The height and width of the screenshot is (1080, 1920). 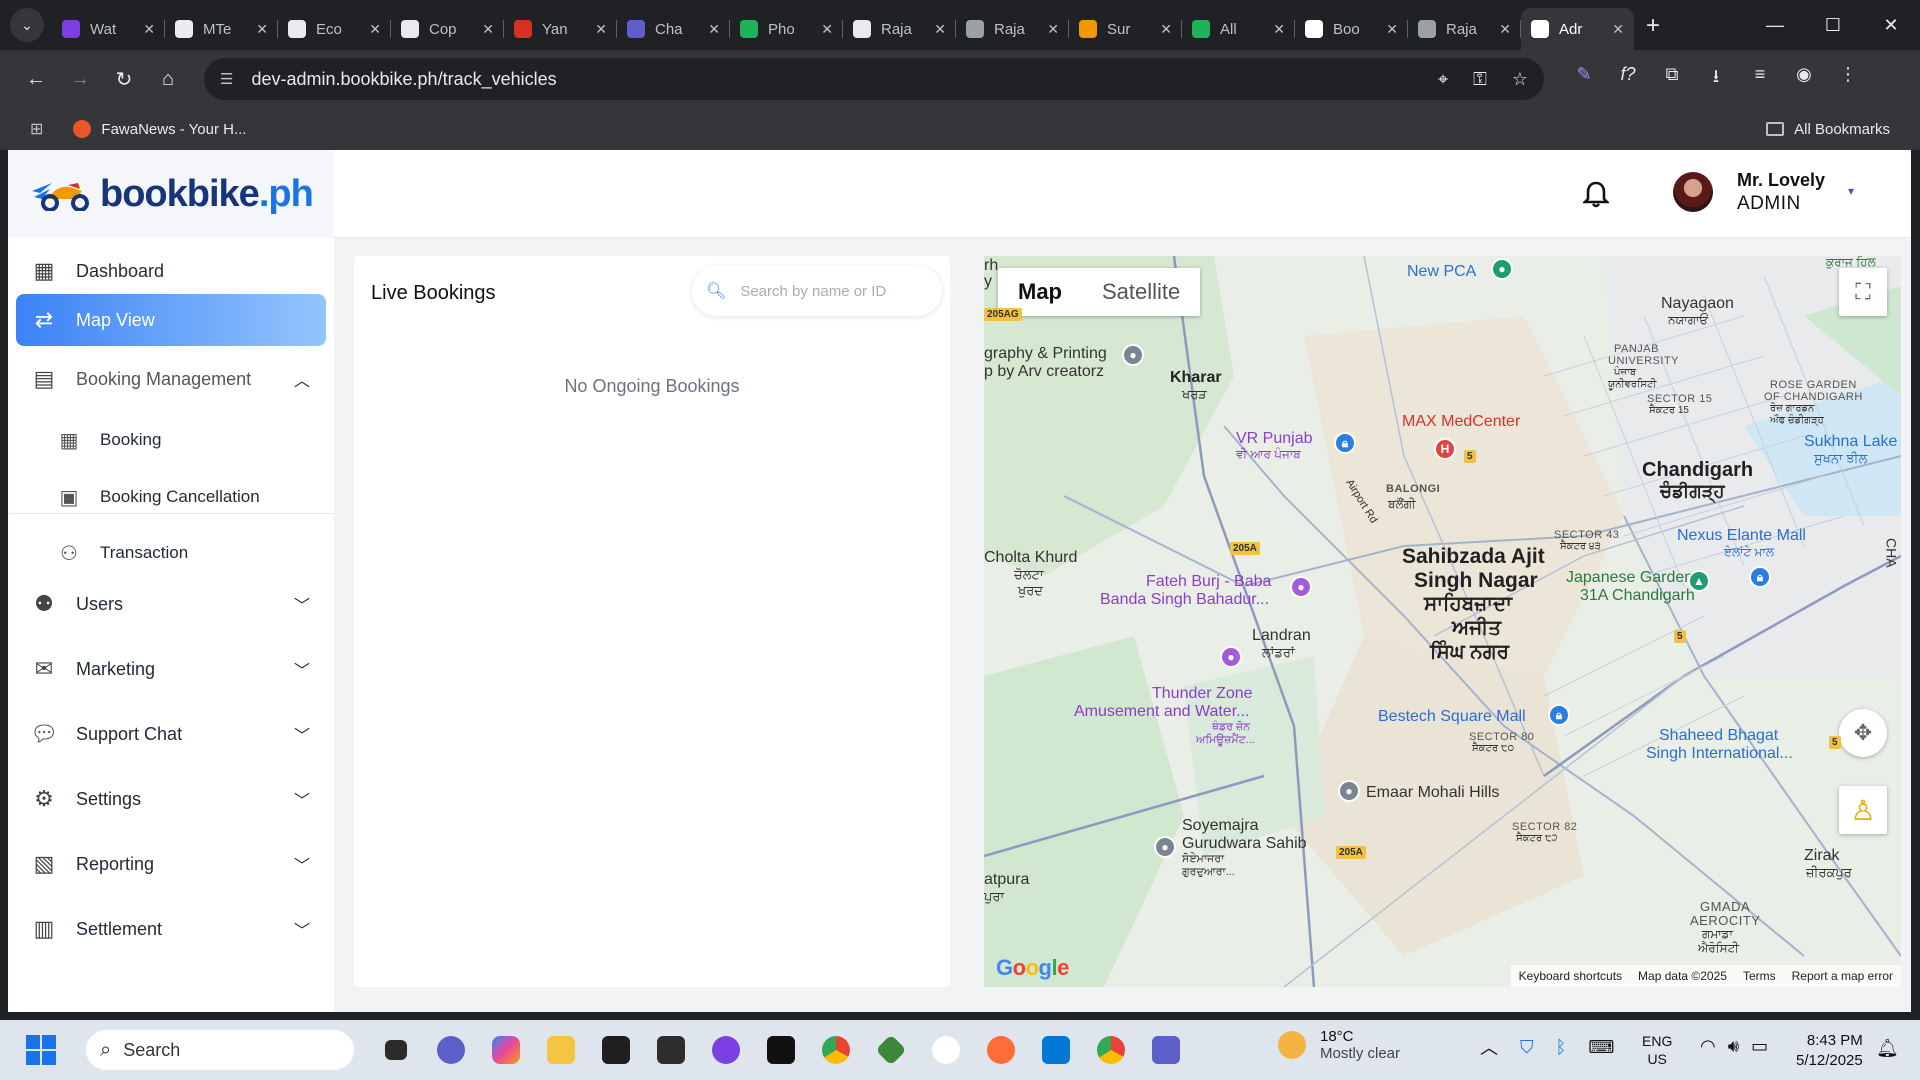 I want to click on sidebar-subitem-booking: ▦ Booking, so click(x=109, y=440).